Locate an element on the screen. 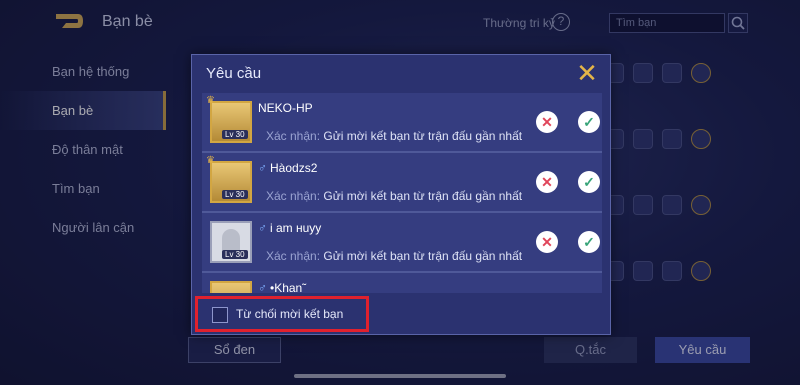  requester-name: ♂ Hàodzs2 is located at coordinates (288, 168).